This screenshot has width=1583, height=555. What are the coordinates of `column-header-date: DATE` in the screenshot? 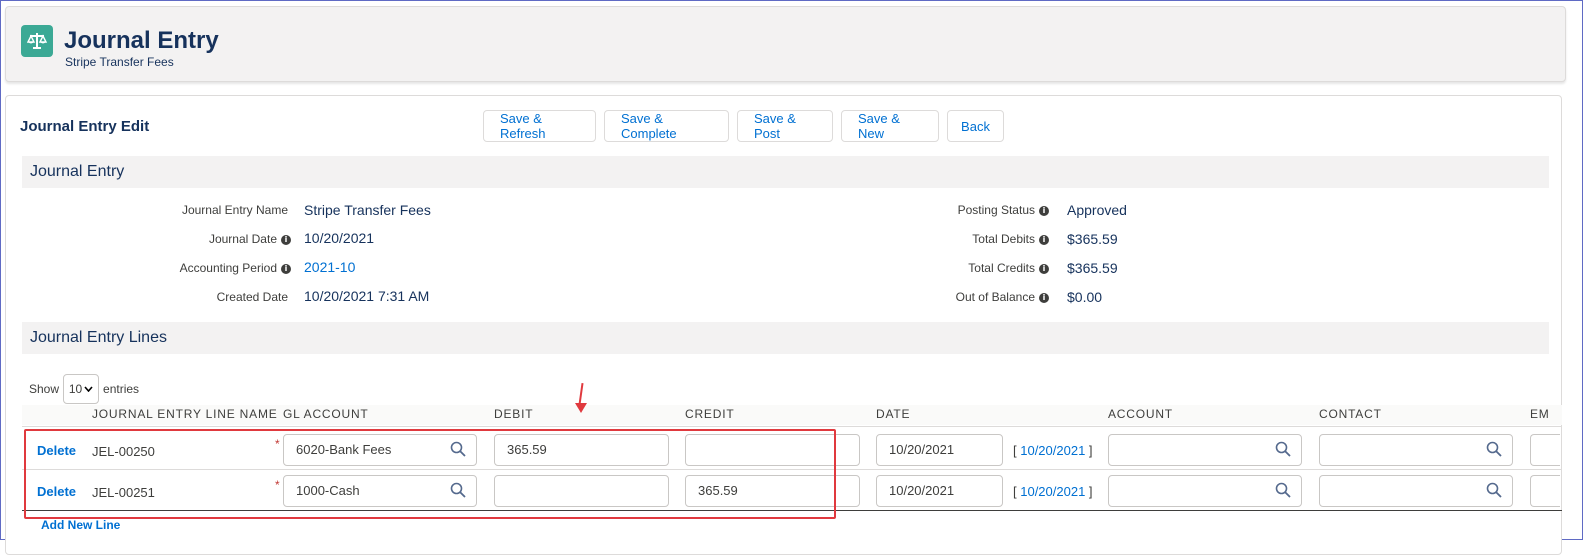 It's located at (893, 414).